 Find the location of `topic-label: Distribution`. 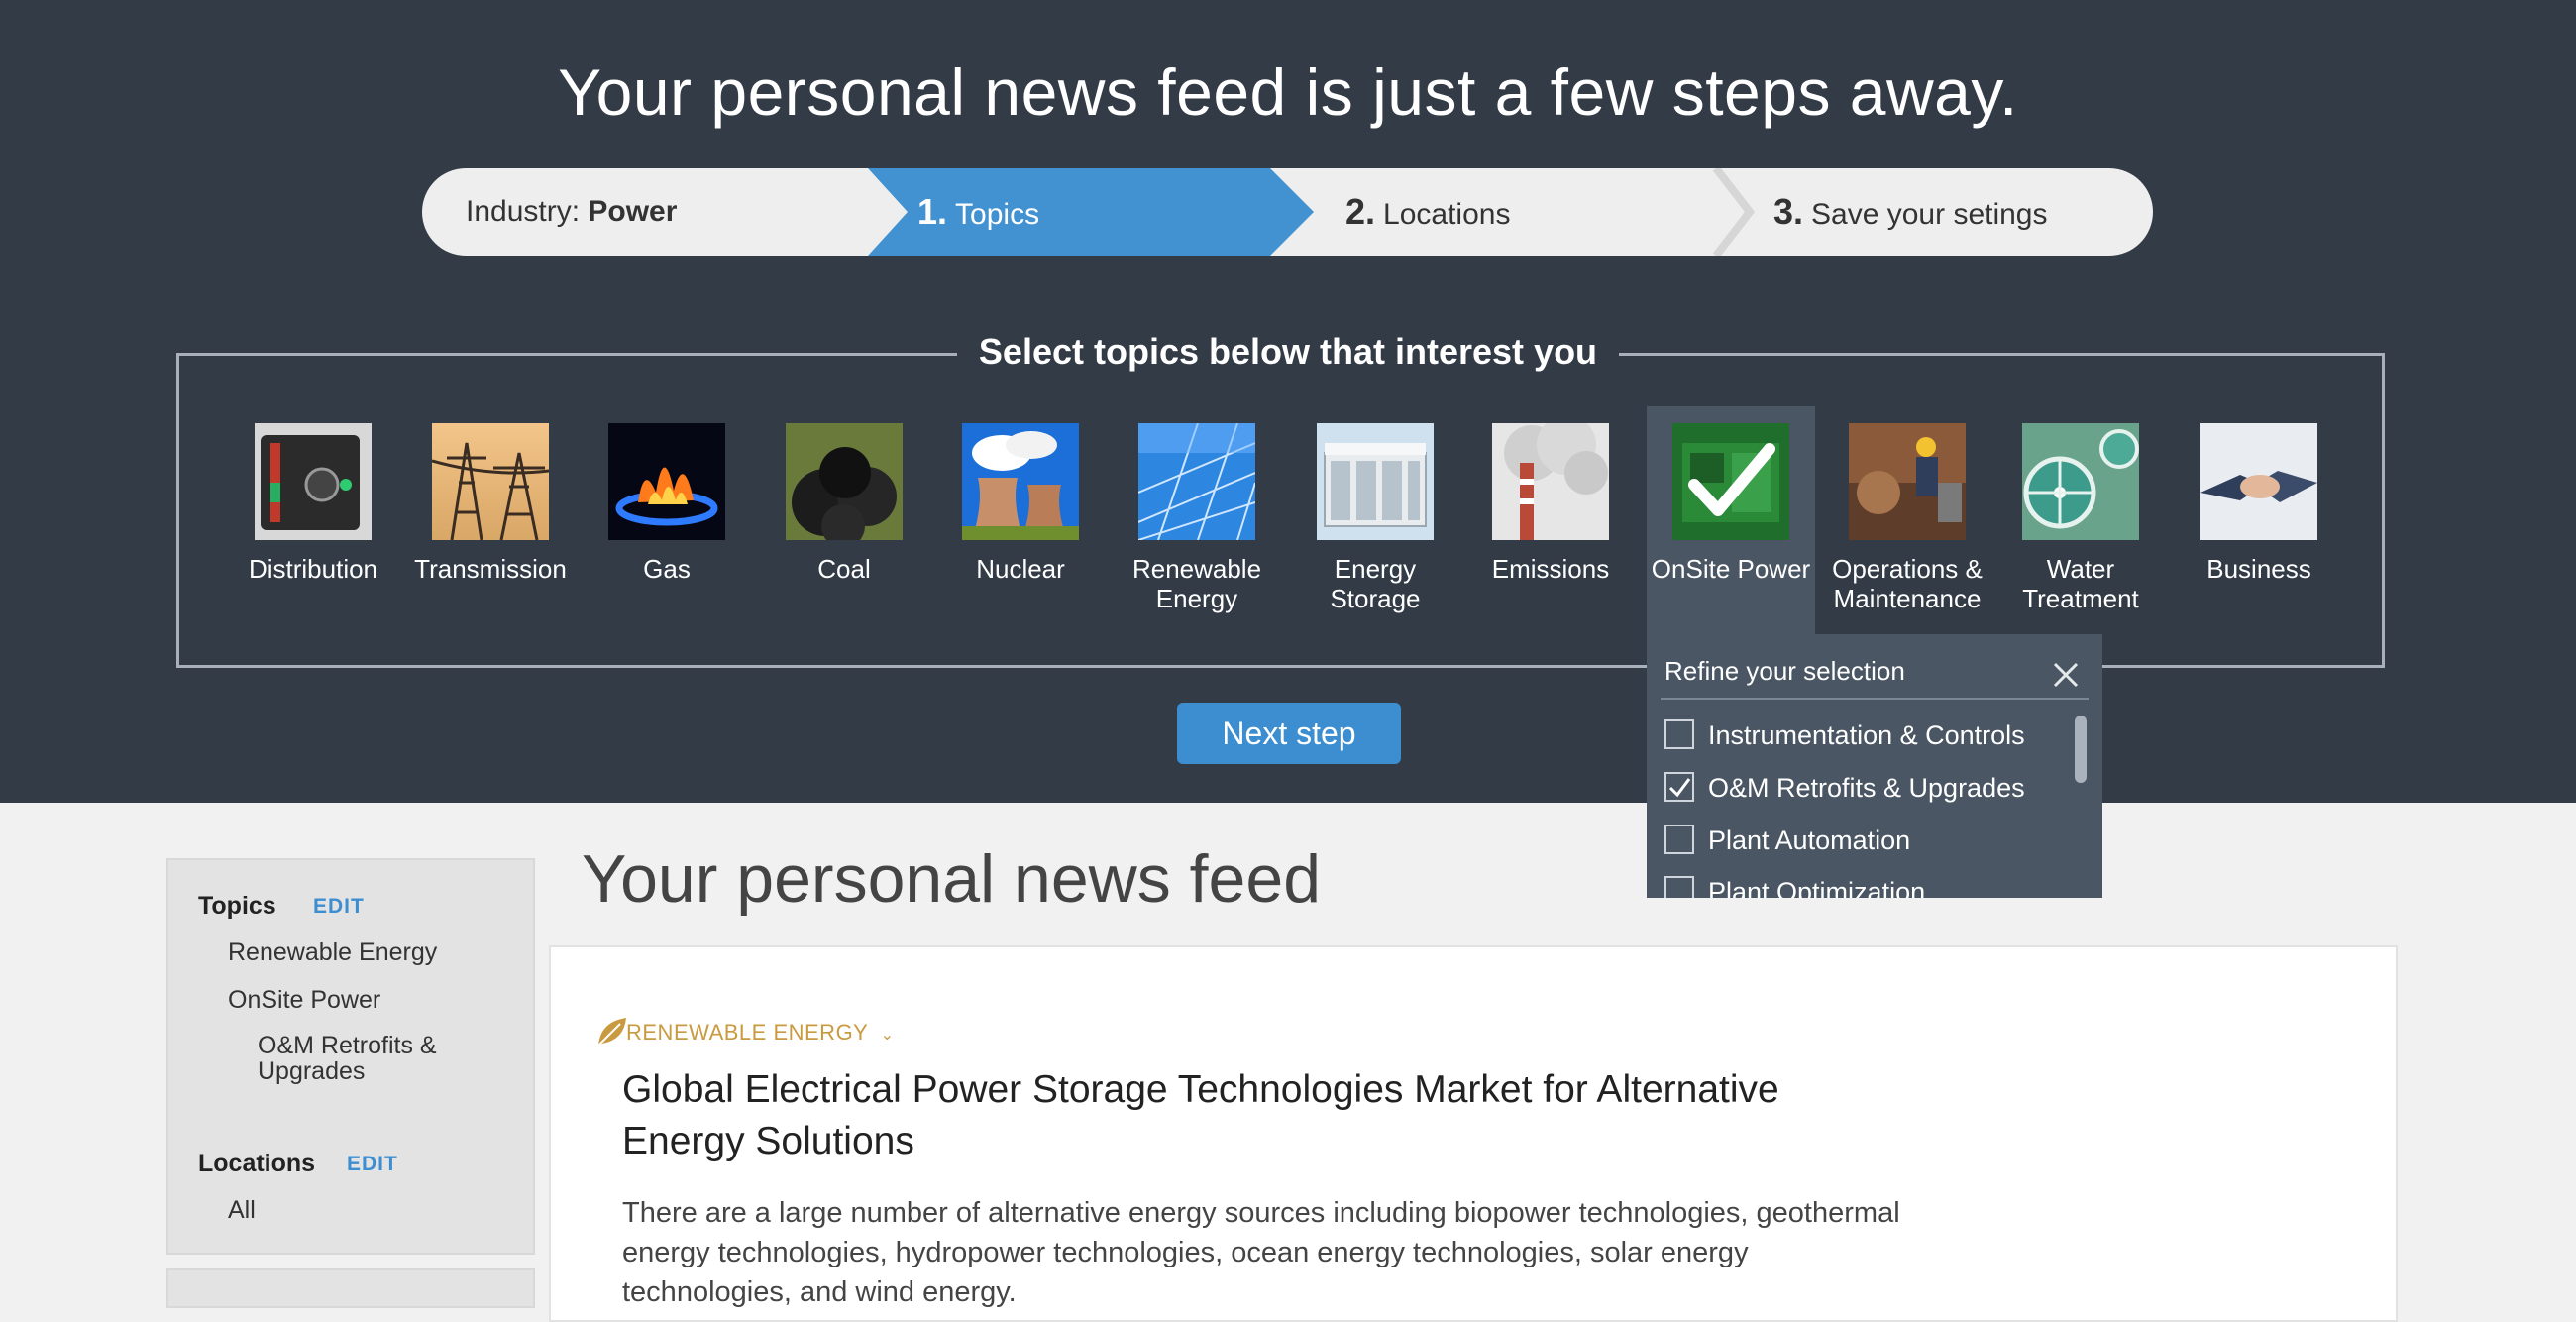

topic-label: Distribution is located at coordinates (313, 569).